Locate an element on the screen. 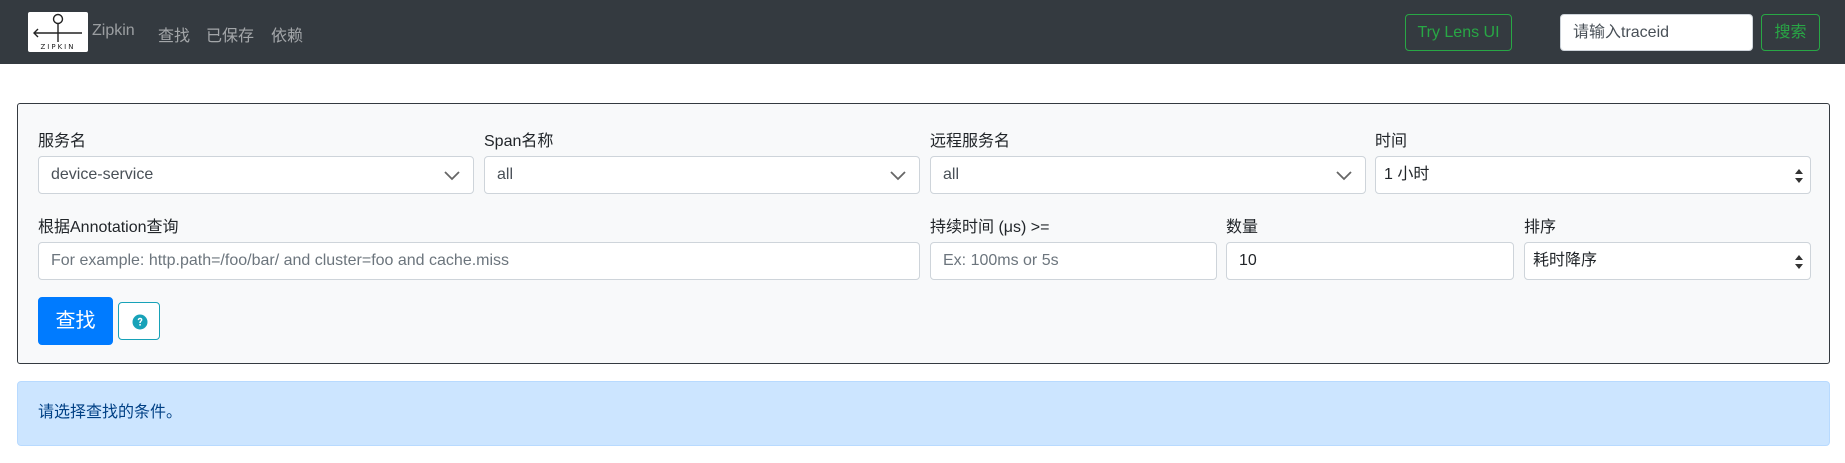 The image size is (1845, 463). logo-wordmark: ZIPKIN is located at coordinates (58, 47).